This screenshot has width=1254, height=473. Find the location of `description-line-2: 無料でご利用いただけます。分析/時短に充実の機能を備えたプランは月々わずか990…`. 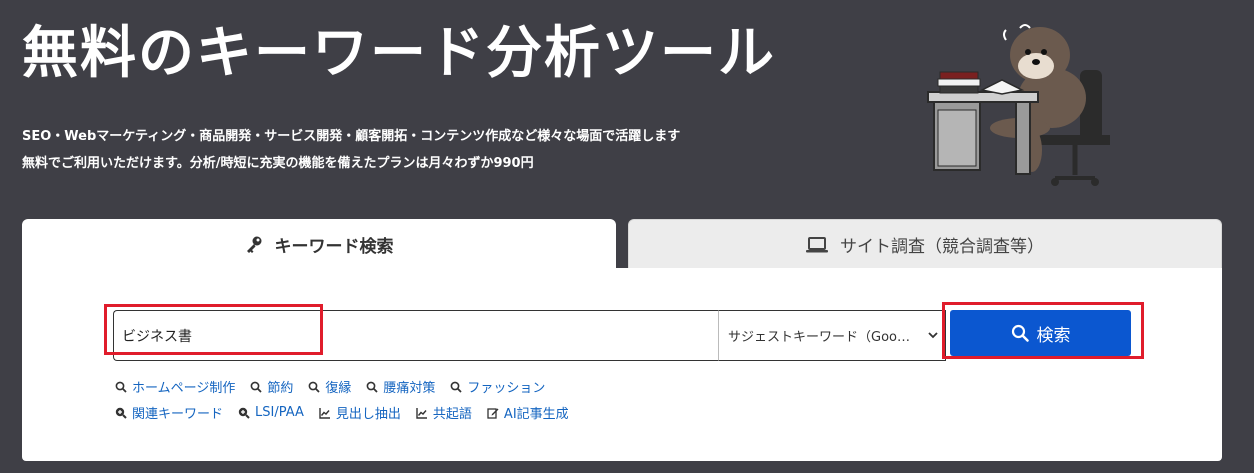

description-line-2: 無料でご利用いただけます。分析/時短に充実の機能を備えたプランは月々わずか990… is located at coordinates (278, 163).